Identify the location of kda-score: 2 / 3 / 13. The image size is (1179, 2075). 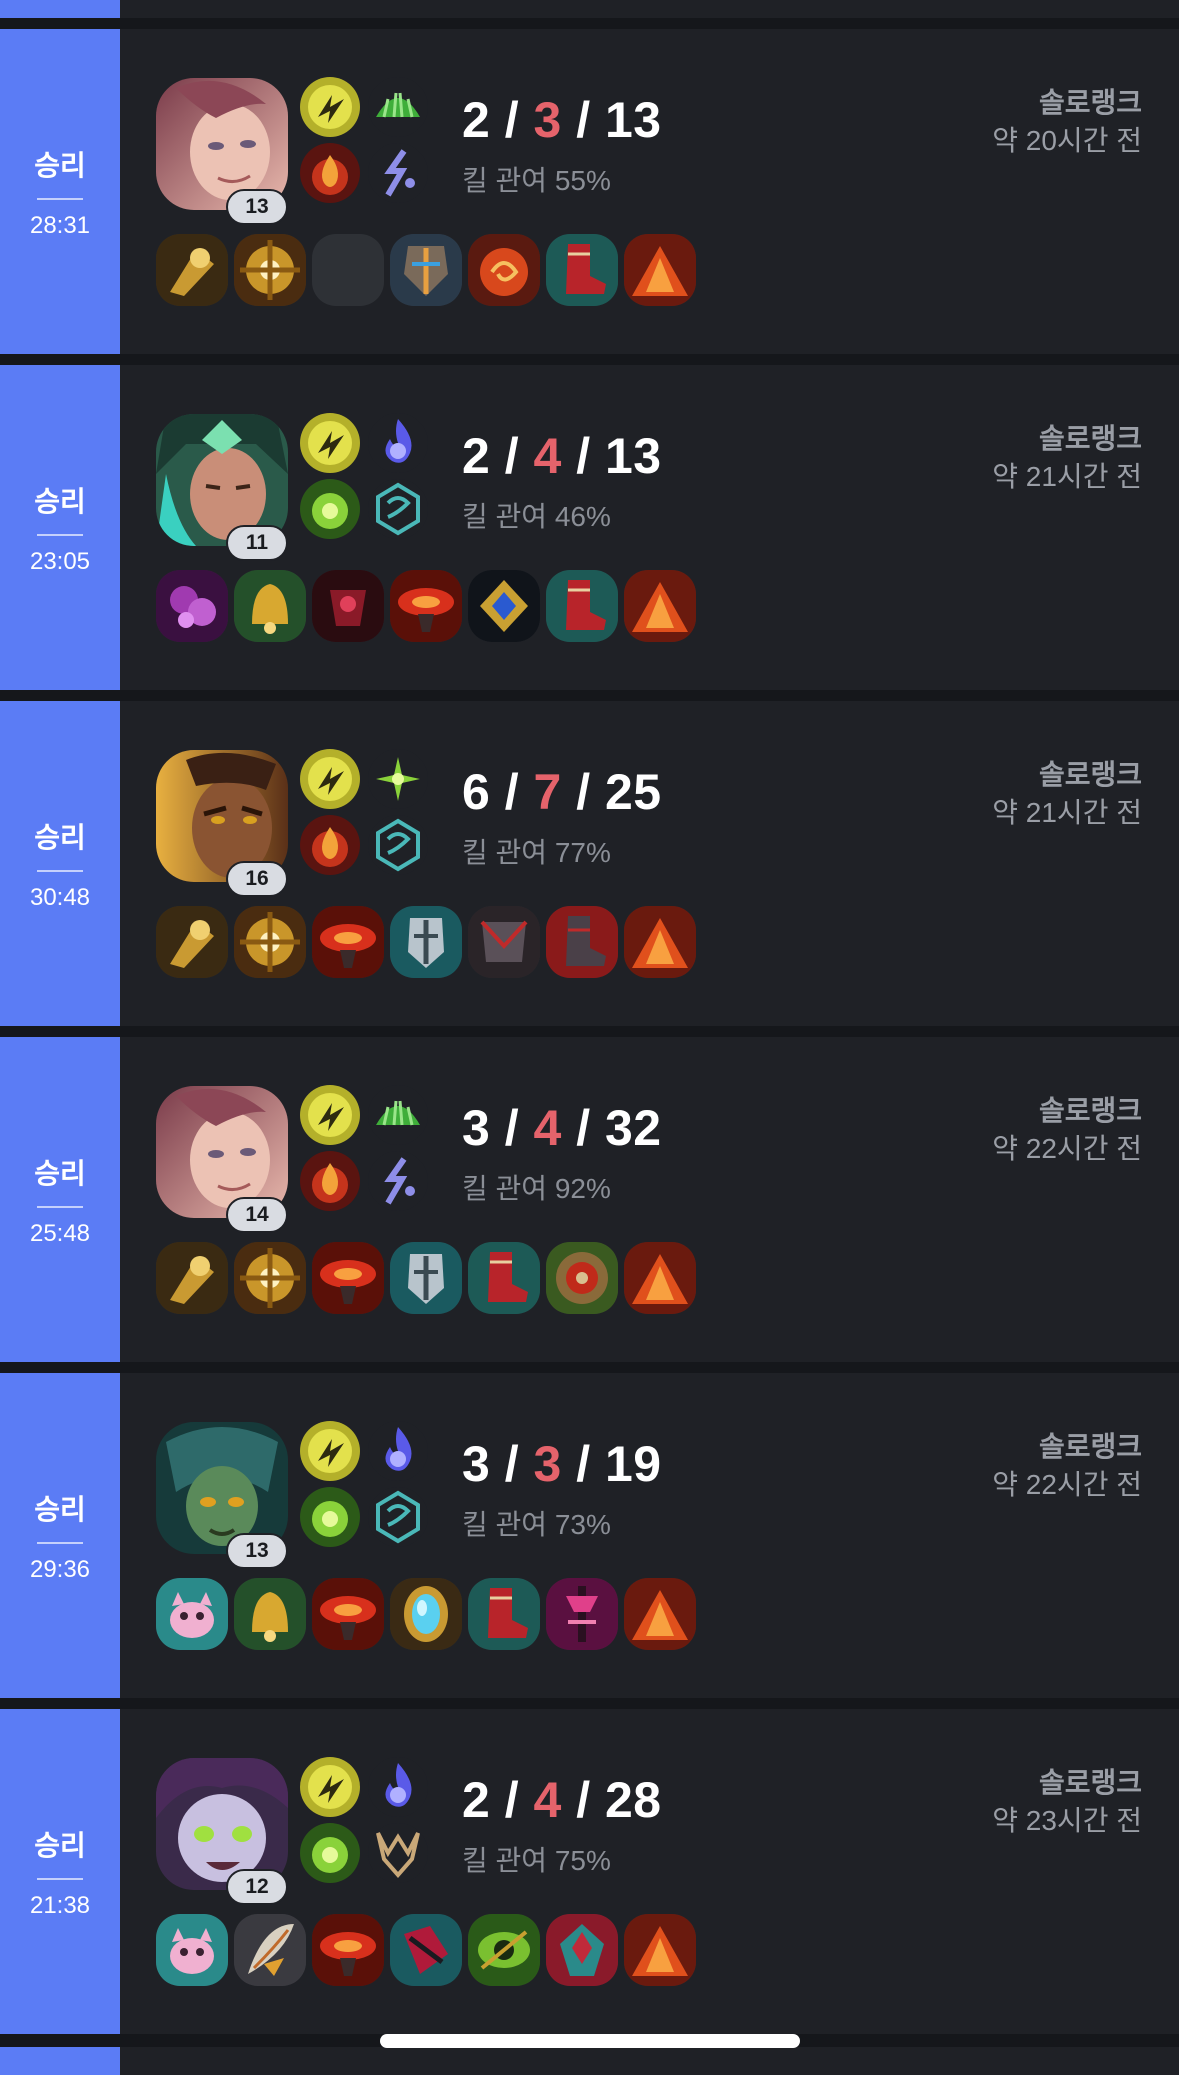
(562, 120).